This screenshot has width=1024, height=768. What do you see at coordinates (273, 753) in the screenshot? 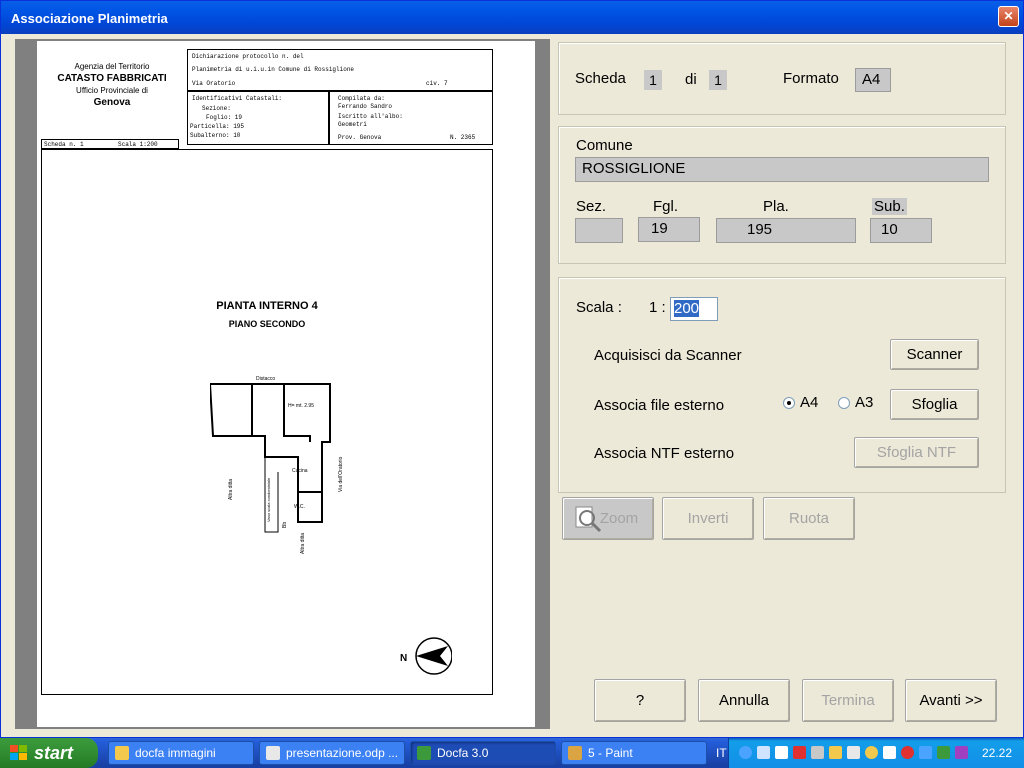
I see `document-icon` at bounding box center [273, 753].